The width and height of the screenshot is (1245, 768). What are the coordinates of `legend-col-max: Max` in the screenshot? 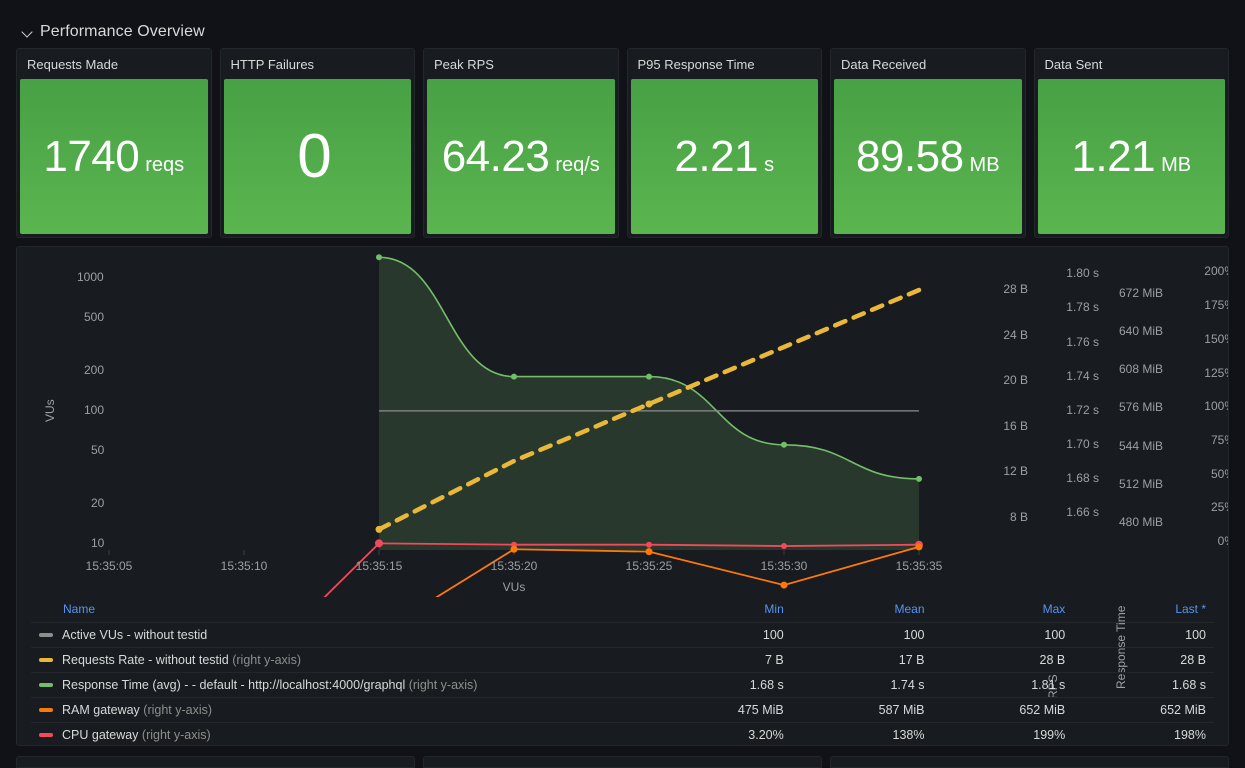 It's located at (1003, 610).